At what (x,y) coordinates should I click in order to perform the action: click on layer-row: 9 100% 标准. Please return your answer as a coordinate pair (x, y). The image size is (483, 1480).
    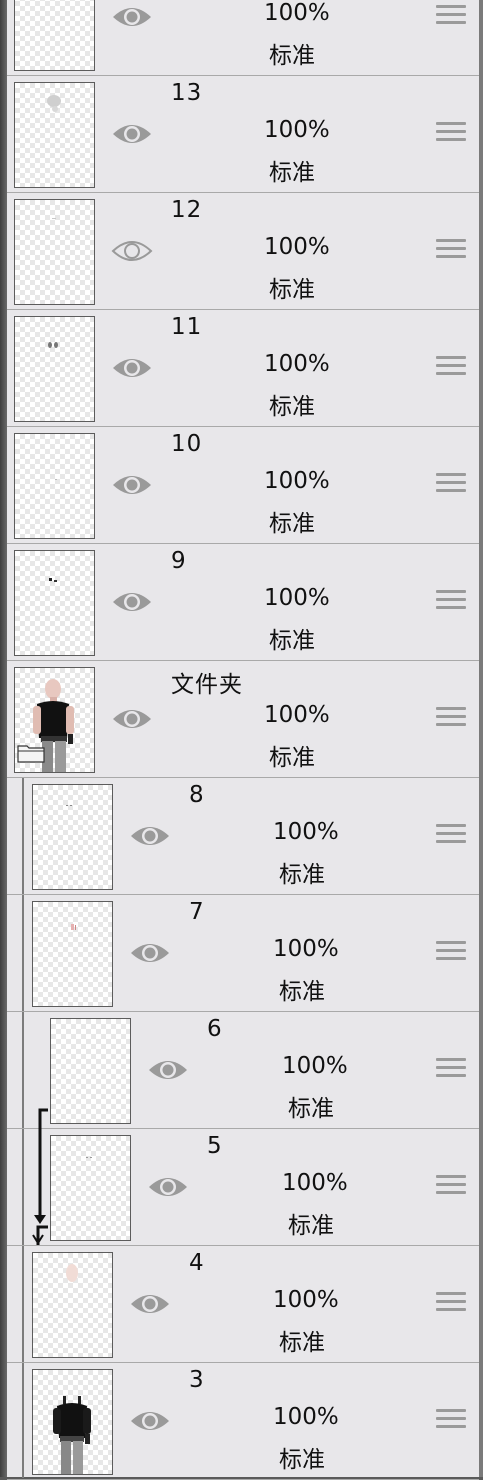
    Looking at the image, I should click on (243, 602).